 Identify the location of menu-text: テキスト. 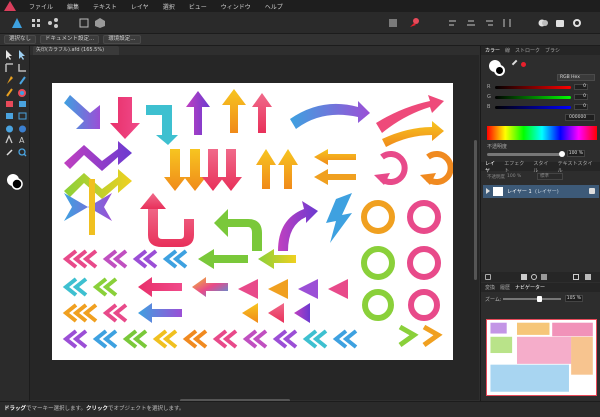
(105, 6).